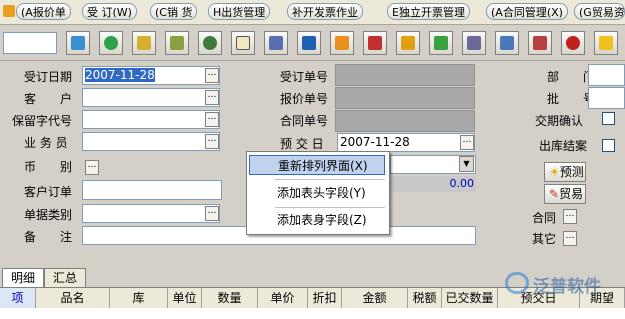 This screenshot has height=319, width=625. What do you see at coordinates (428, 11) in the screenshot?
I see `menu-tab-invoice-mgmt: E独立开票管理` at bounding box center [428, 11].